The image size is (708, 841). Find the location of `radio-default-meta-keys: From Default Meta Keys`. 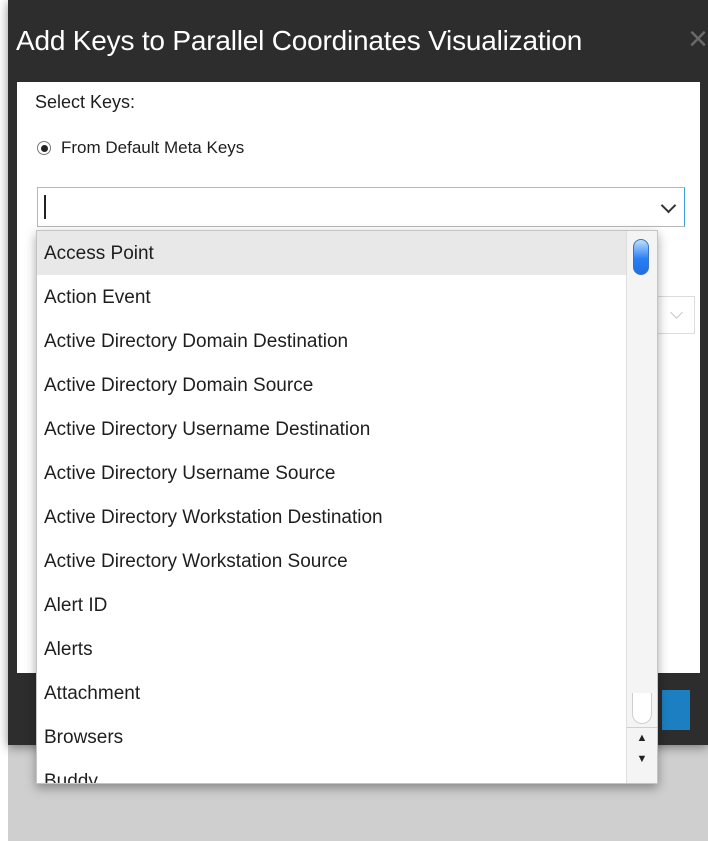

radio-default-meta-keys: From Default Meta Keys is located at coordinates (140, 148).